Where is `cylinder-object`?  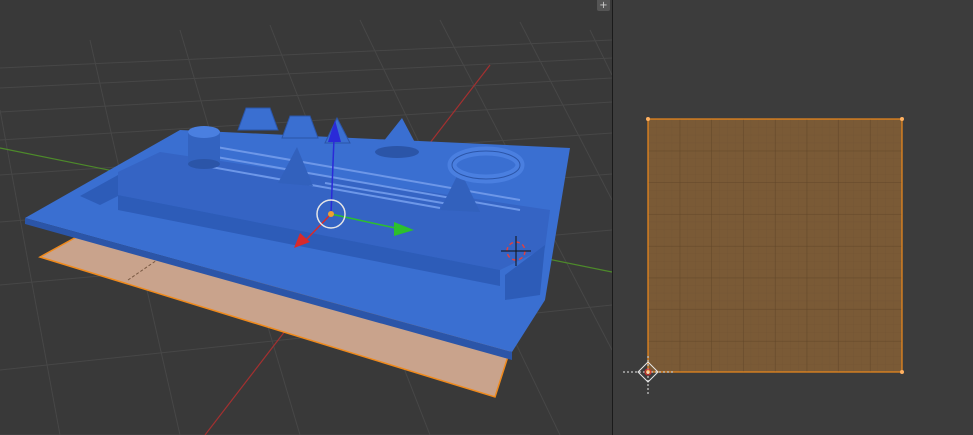
cylinder-object is located at coordinates (204, 147).